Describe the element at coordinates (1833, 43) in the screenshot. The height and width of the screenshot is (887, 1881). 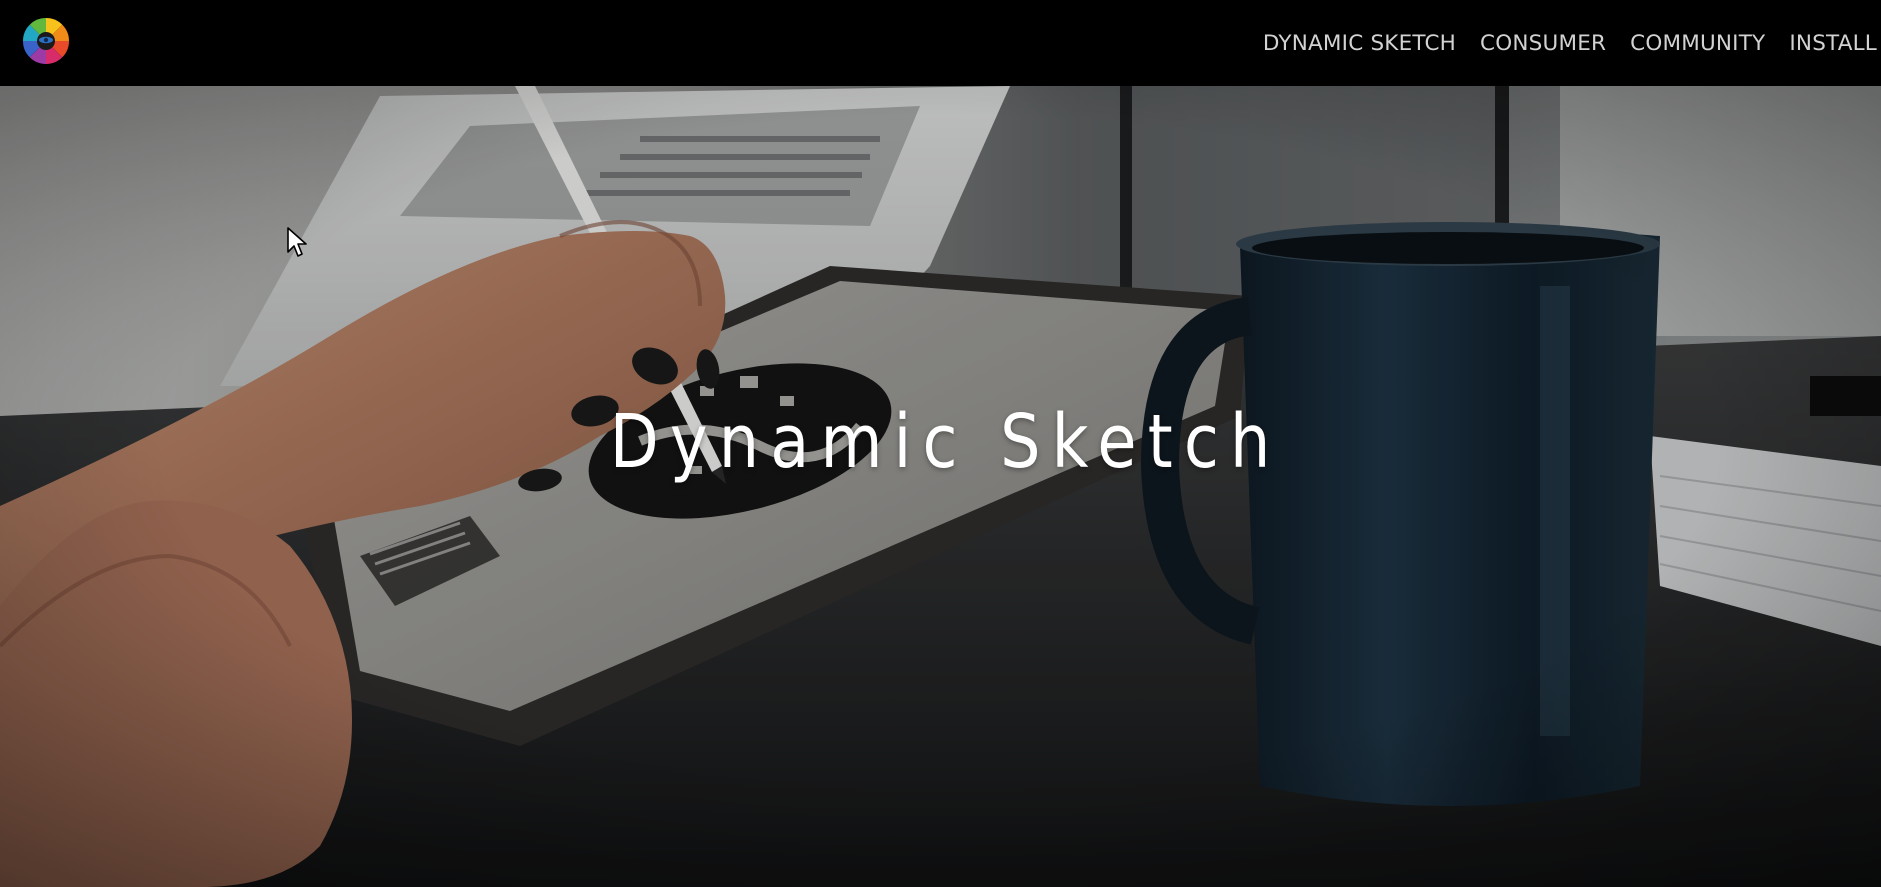
I see `nav-link-install: INSTALL` at that location.